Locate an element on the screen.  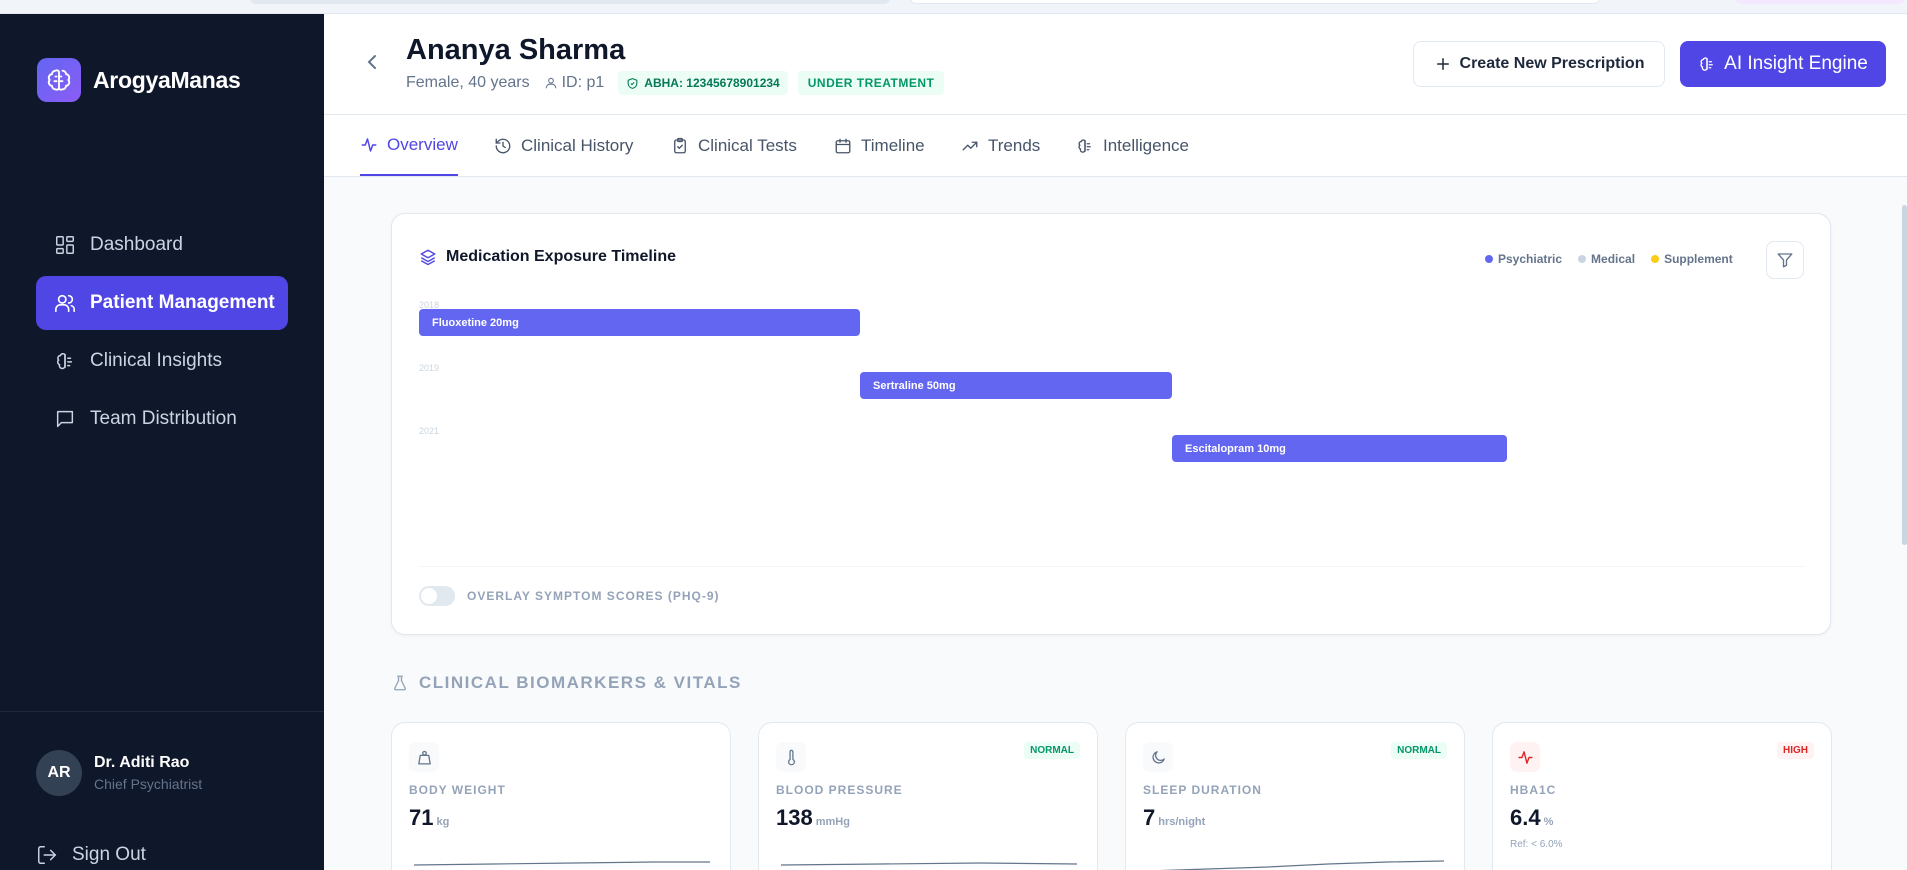
tab-intelligence: Intelligence is located at coordinates (1132, 146).